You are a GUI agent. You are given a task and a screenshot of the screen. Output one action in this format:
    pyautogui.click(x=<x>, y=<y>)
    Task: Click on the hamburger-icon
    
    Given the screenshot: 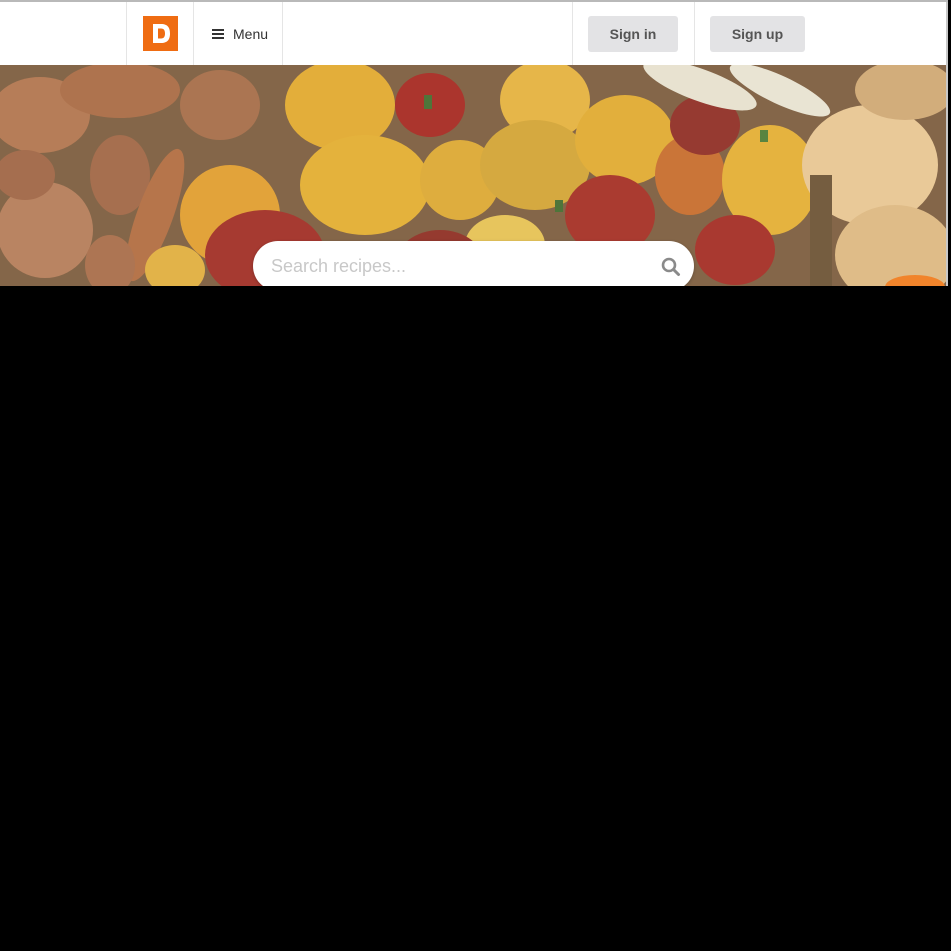 What is the action you would take?
    pyautogui.click(x=218, y=34)
    